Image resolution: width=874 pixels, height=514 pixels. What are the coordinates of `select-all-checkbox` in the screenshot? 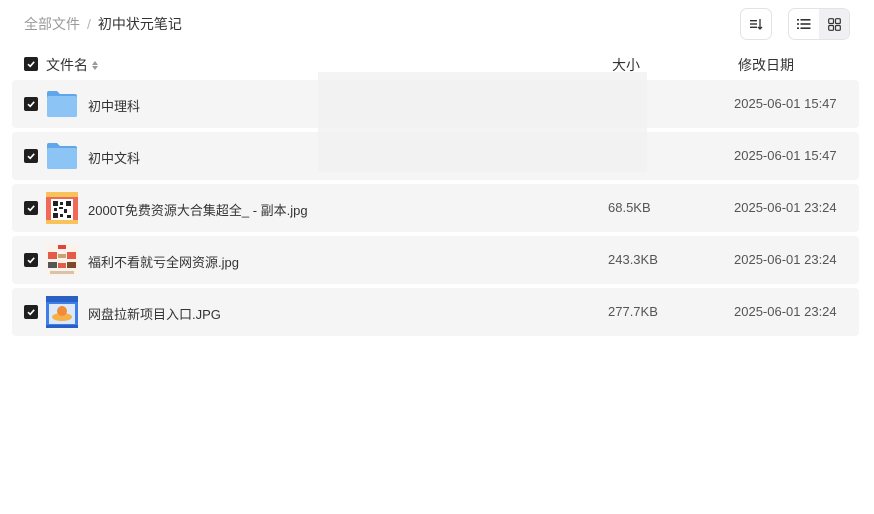 It's located at (31, 64).